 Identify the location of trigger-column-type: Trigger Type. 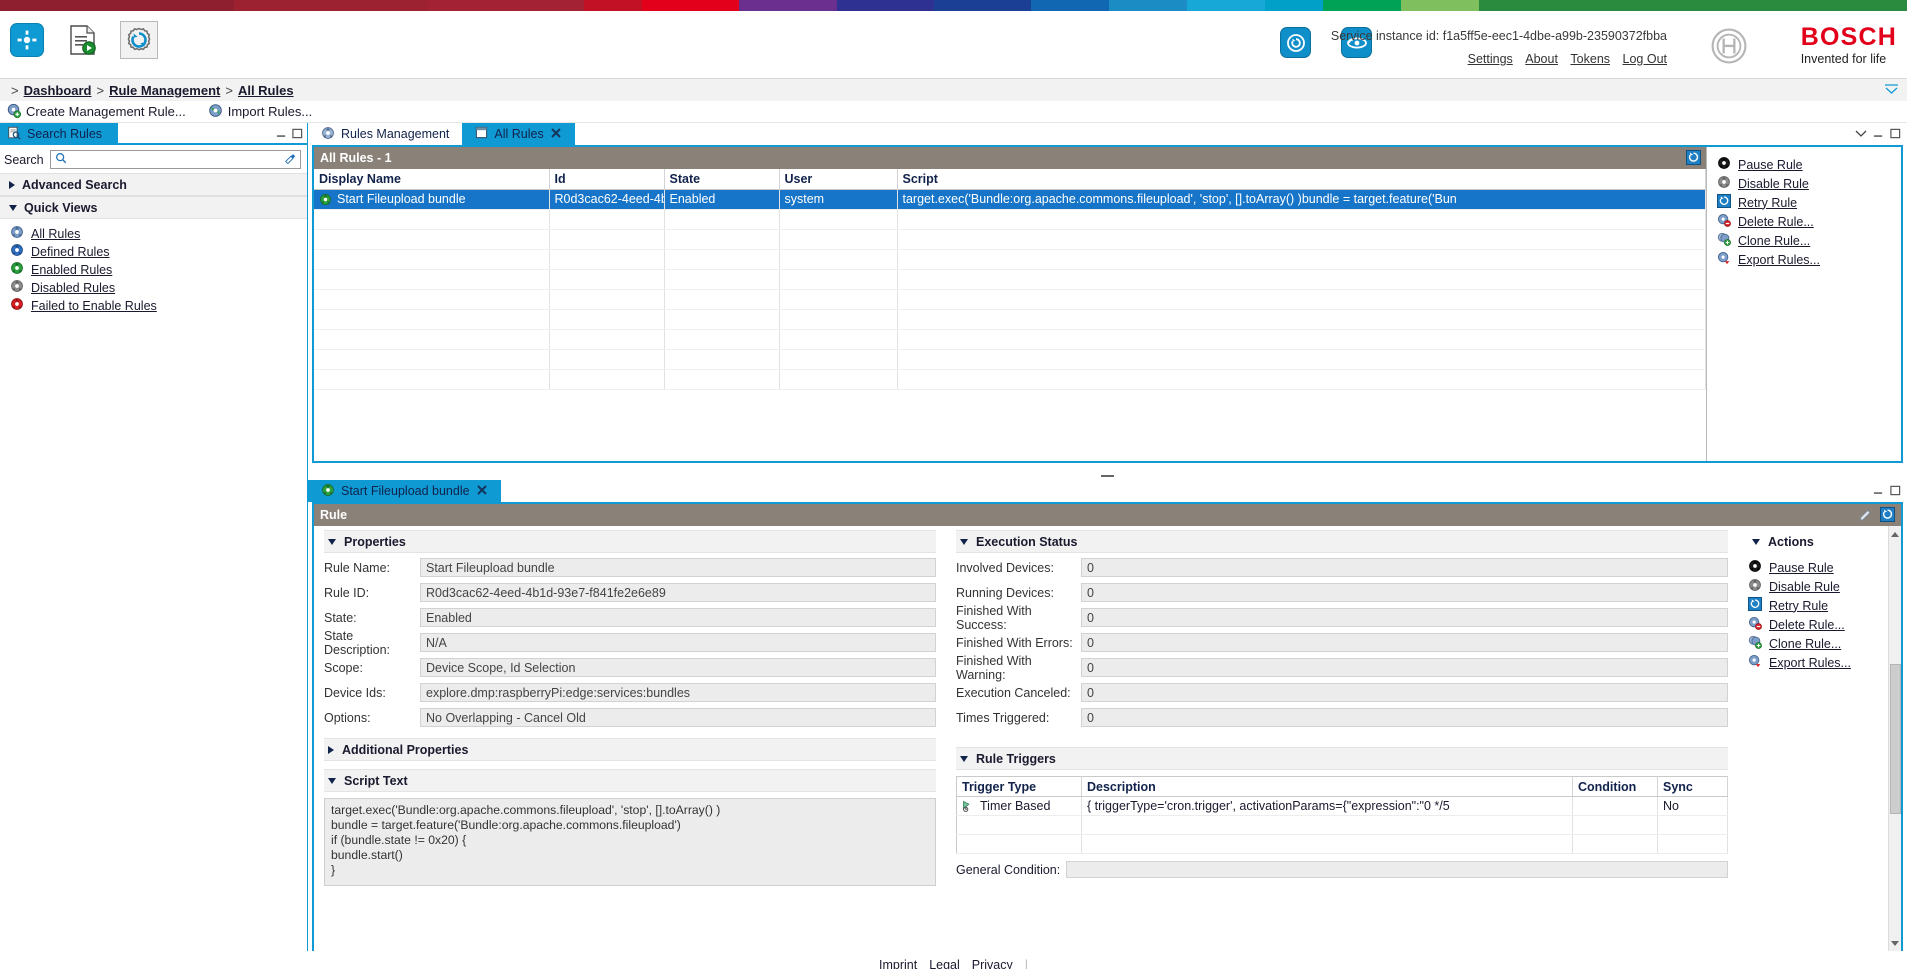
(1019, 786).